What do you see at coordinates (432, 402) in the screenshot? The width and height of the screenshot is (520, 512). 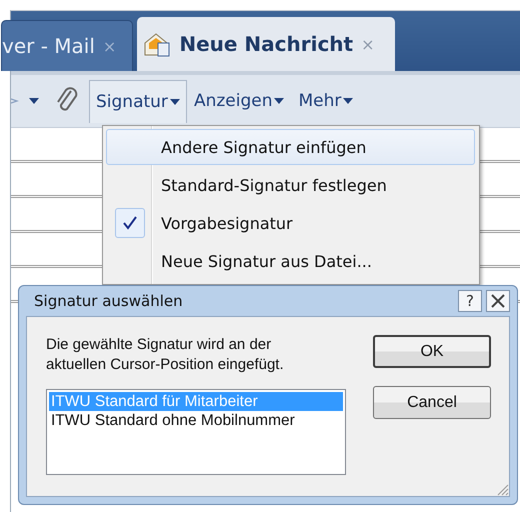 I see `dialog-button: Cancel` at bounding box center [432, 402].